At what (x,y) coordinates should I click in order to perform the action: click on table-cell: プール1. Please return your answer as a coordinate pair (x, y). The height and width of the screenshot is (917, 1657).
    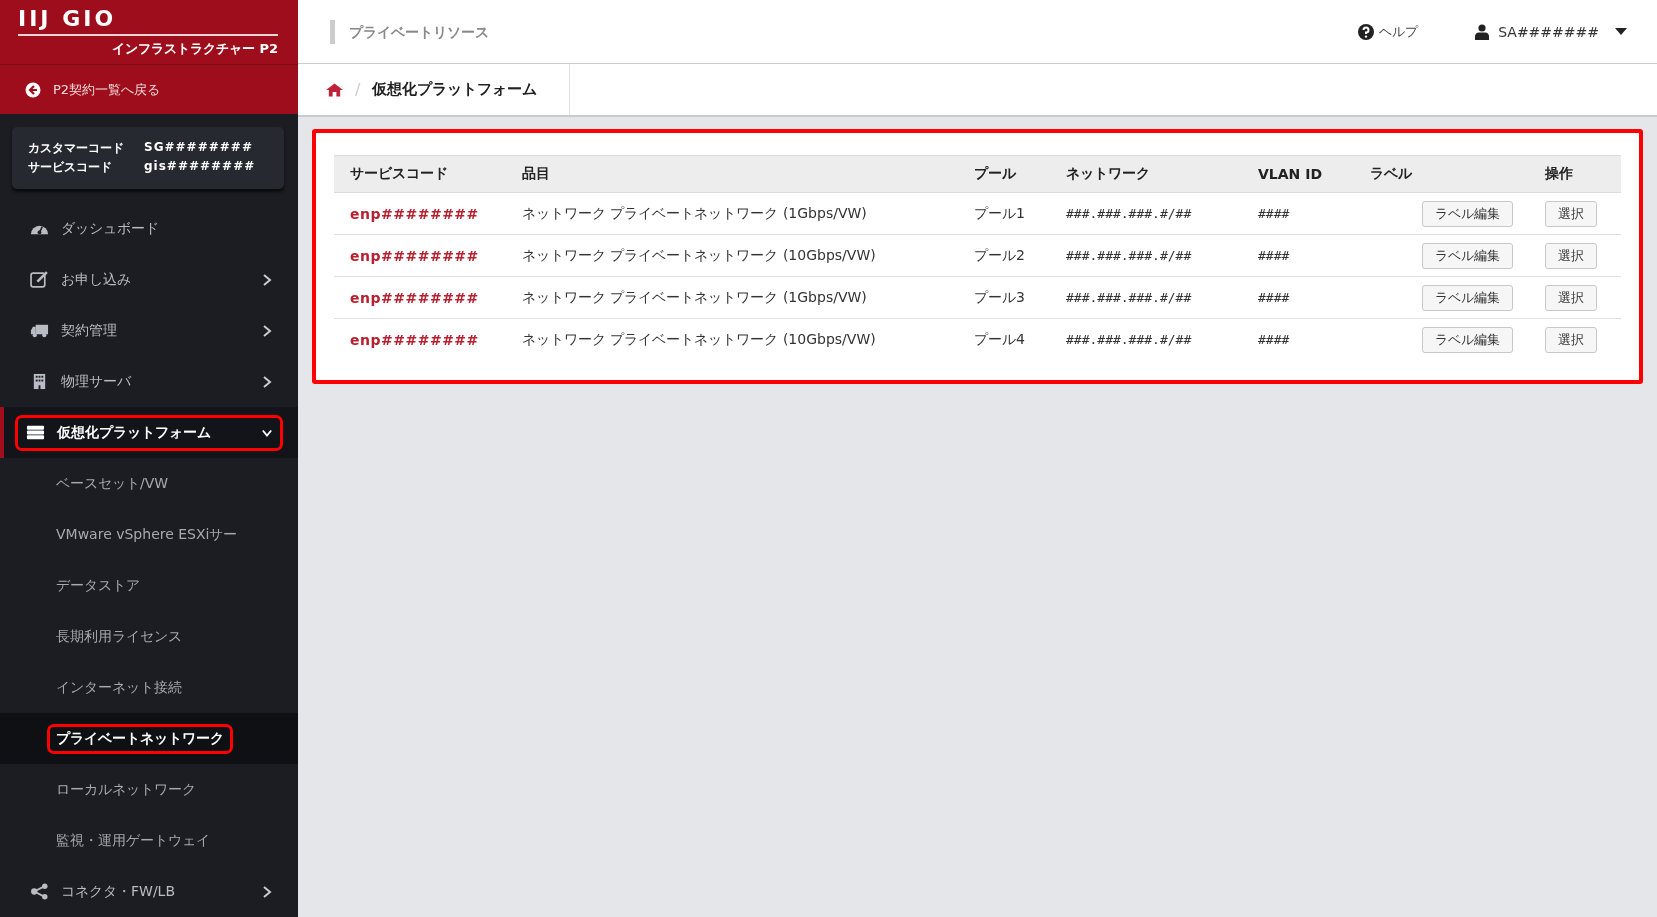
    Looking at the image, I should click on (1004, 213).